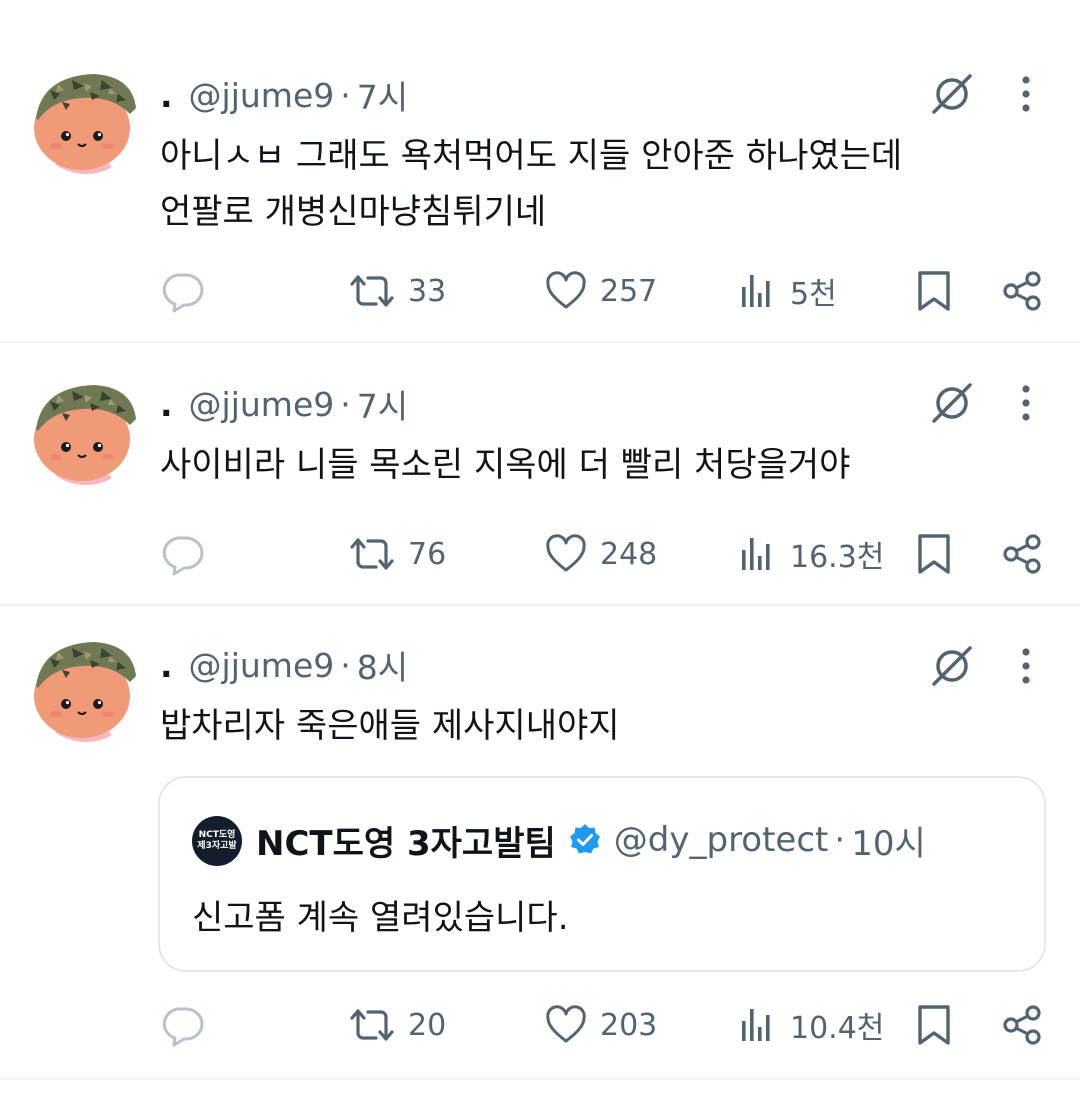 This screenshot has width=1080, height=1108. Describe the element at coordinates (262, 665) in the screenshot. I see `user-handle: @jjume9` at that location.